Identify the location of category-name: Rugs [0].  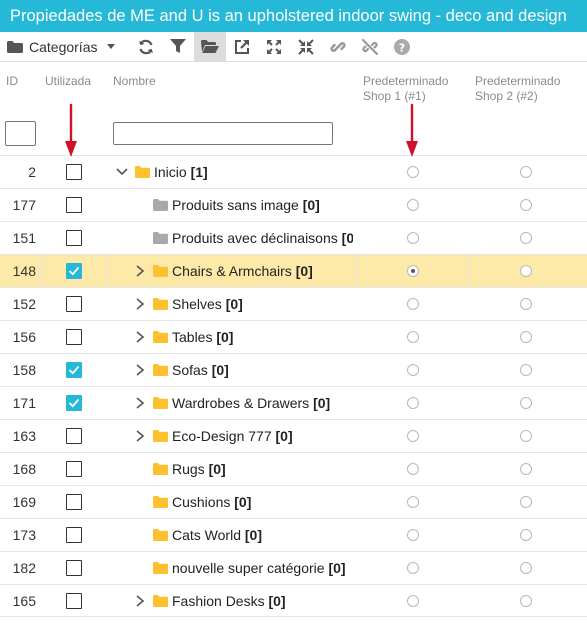
(199, 469).